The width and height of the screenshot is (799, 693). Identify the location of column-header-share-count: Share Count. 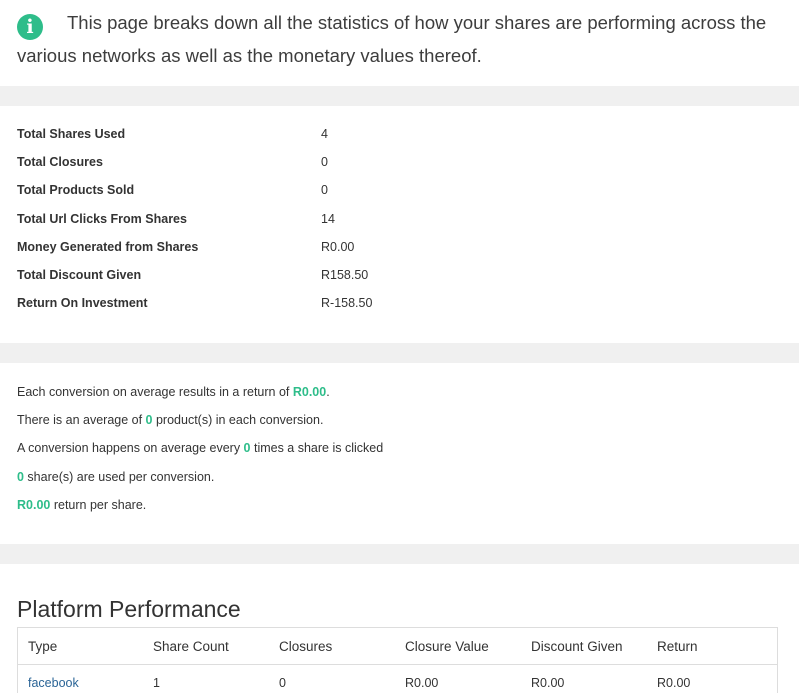
(206, 646).